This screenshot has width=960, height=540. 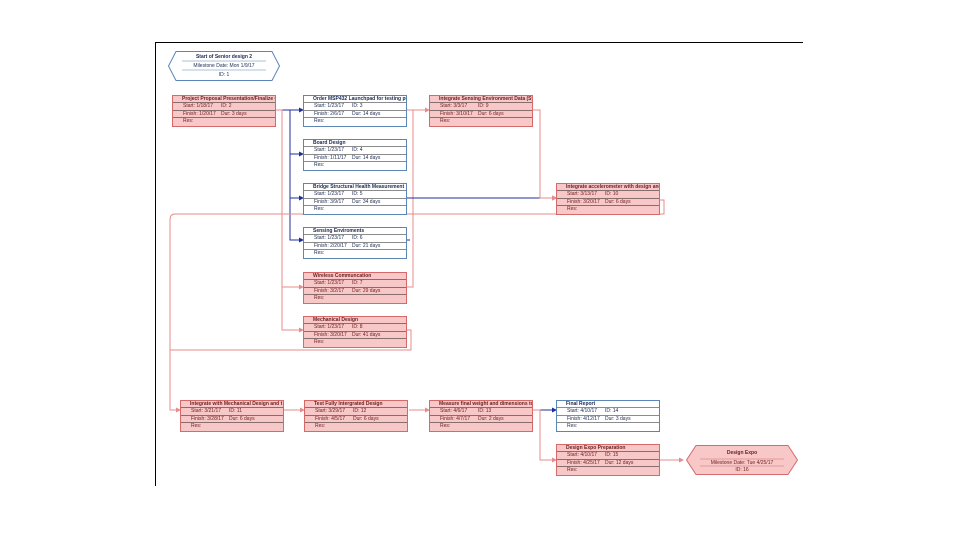 What do you see at coordinates (330, 245) in the screenshot?
I see `task-finish: Finish: 2/20/17` at bounding box center [330, 245].